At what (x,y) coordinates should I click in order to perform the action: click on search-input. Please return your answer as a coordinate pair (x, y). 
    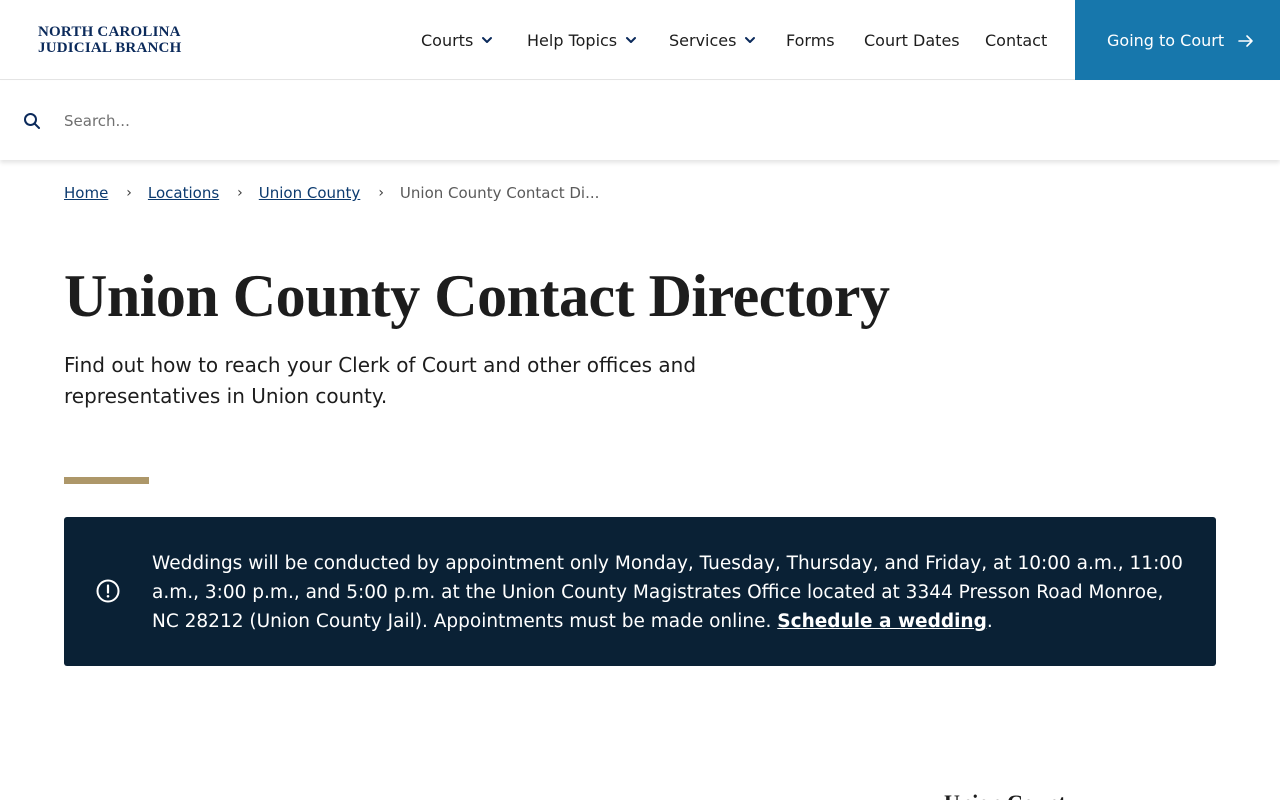
    Looking at the image, I should click on (654, 121).